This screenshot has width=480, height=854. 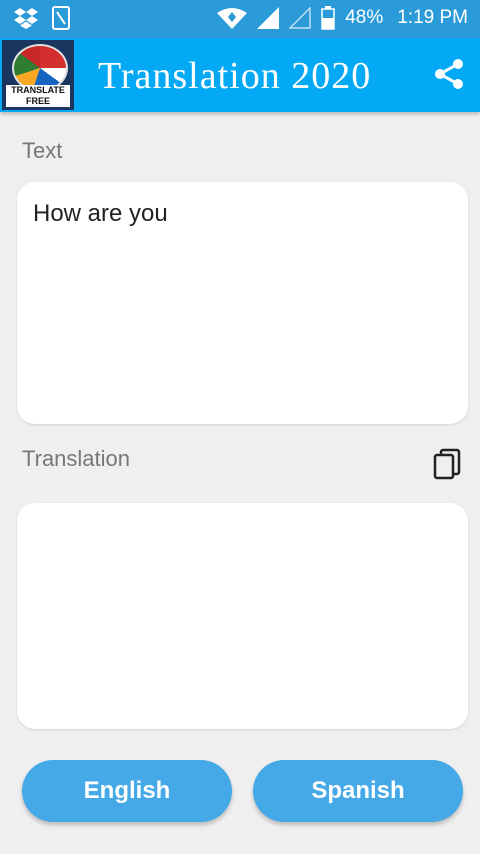 I want to click on wifi-icon, so click(x=232, y=18).